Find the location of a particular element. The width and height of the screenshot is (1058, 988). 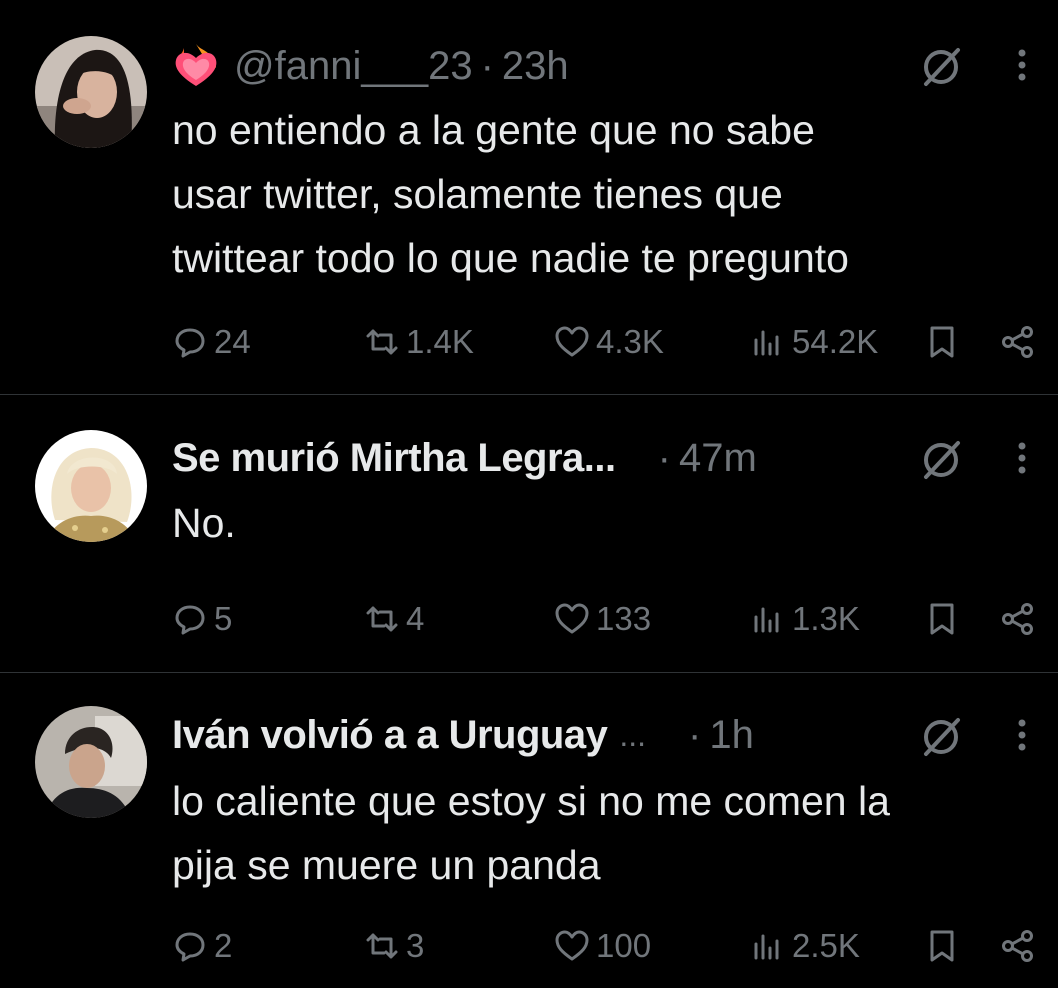

tweet-header: @fanni___23 · 23h is located at coordinates (370, 66).